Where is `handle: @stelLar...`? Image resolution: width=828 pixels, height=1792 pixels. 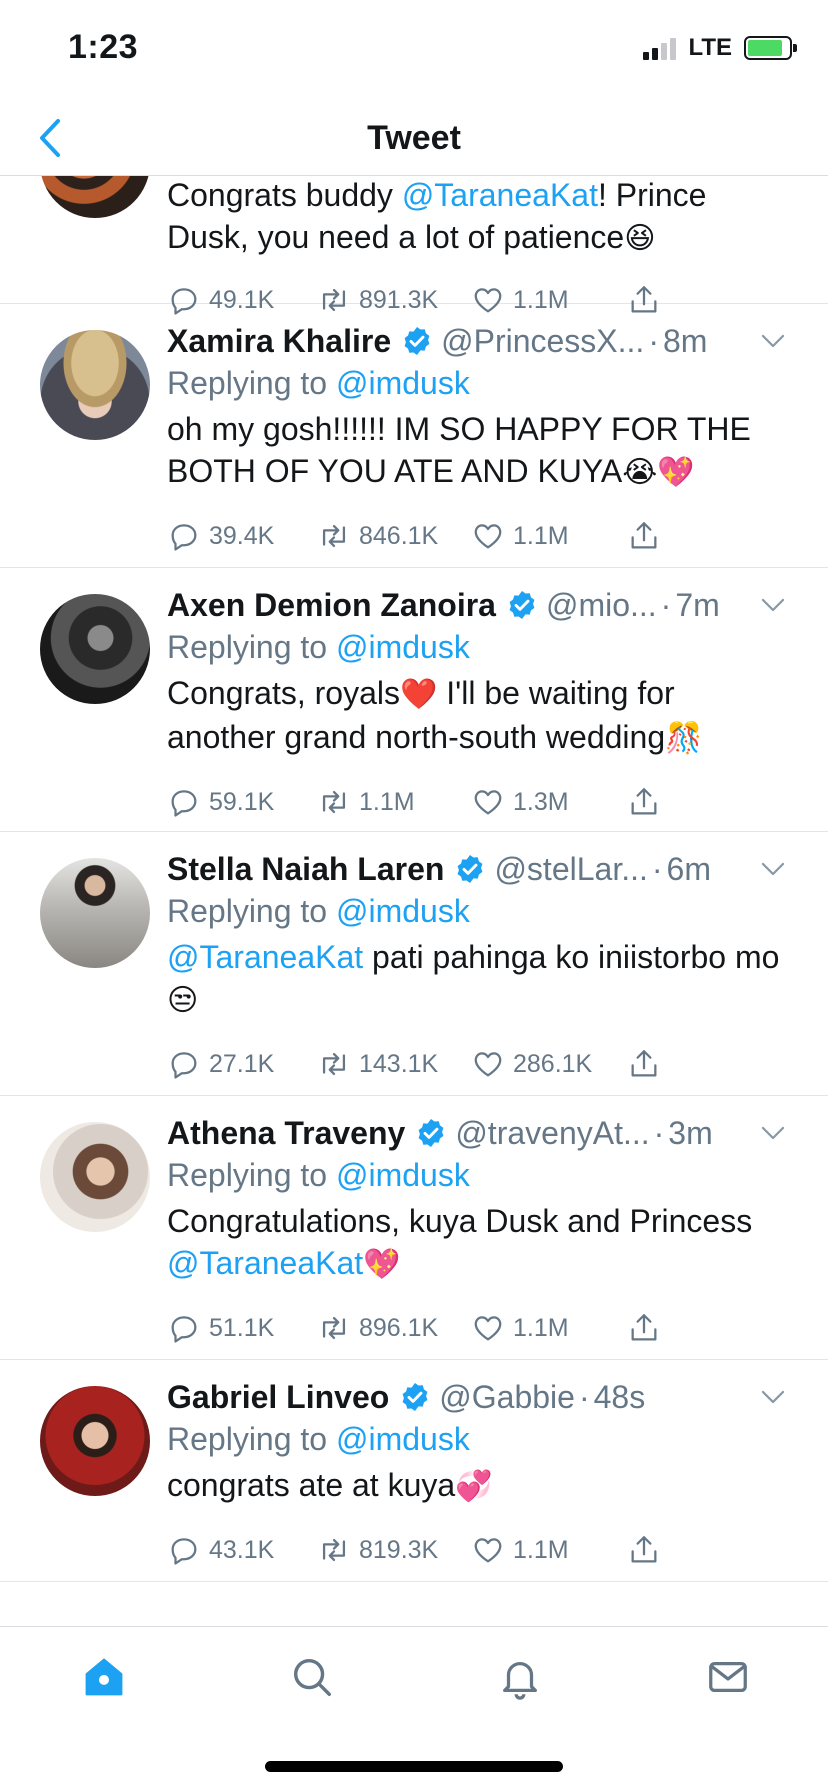 handle: @stelLar... is located at coordinates (570, 869).